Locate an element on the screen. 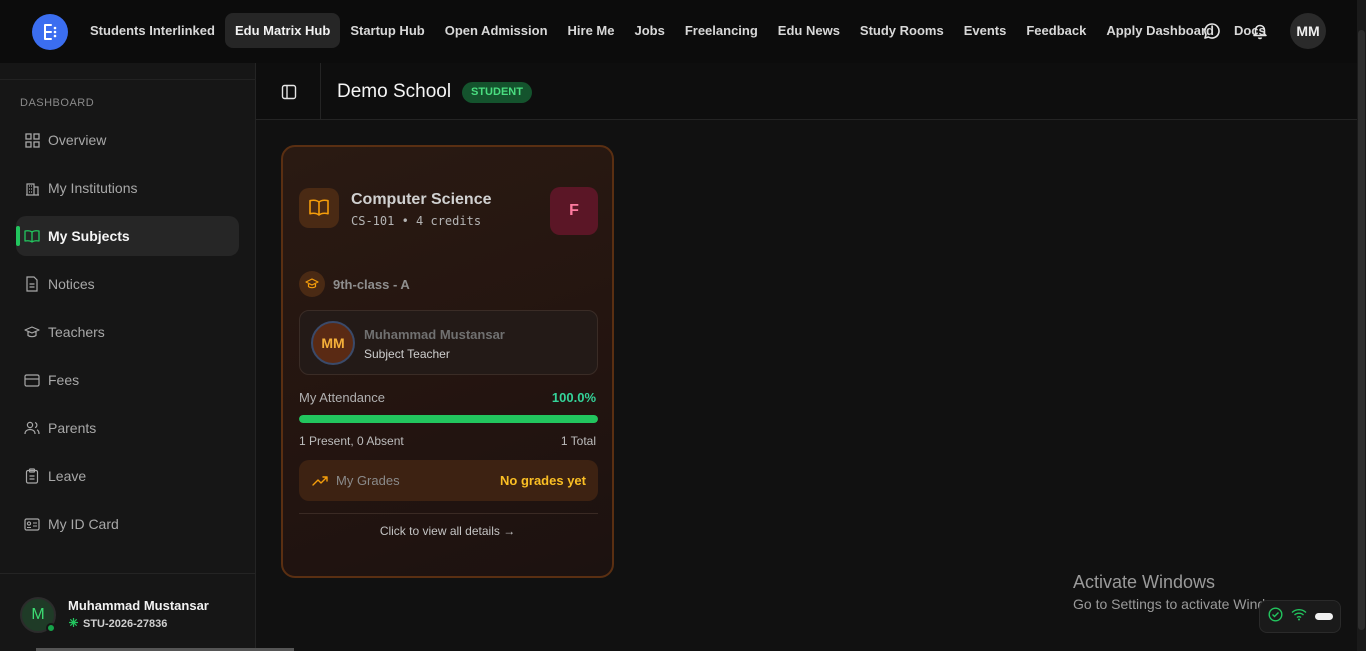 This screenshot has width=1366, height=651. sidebar-item-my-institutions: My Institutions is located at coordinates (127, 188).